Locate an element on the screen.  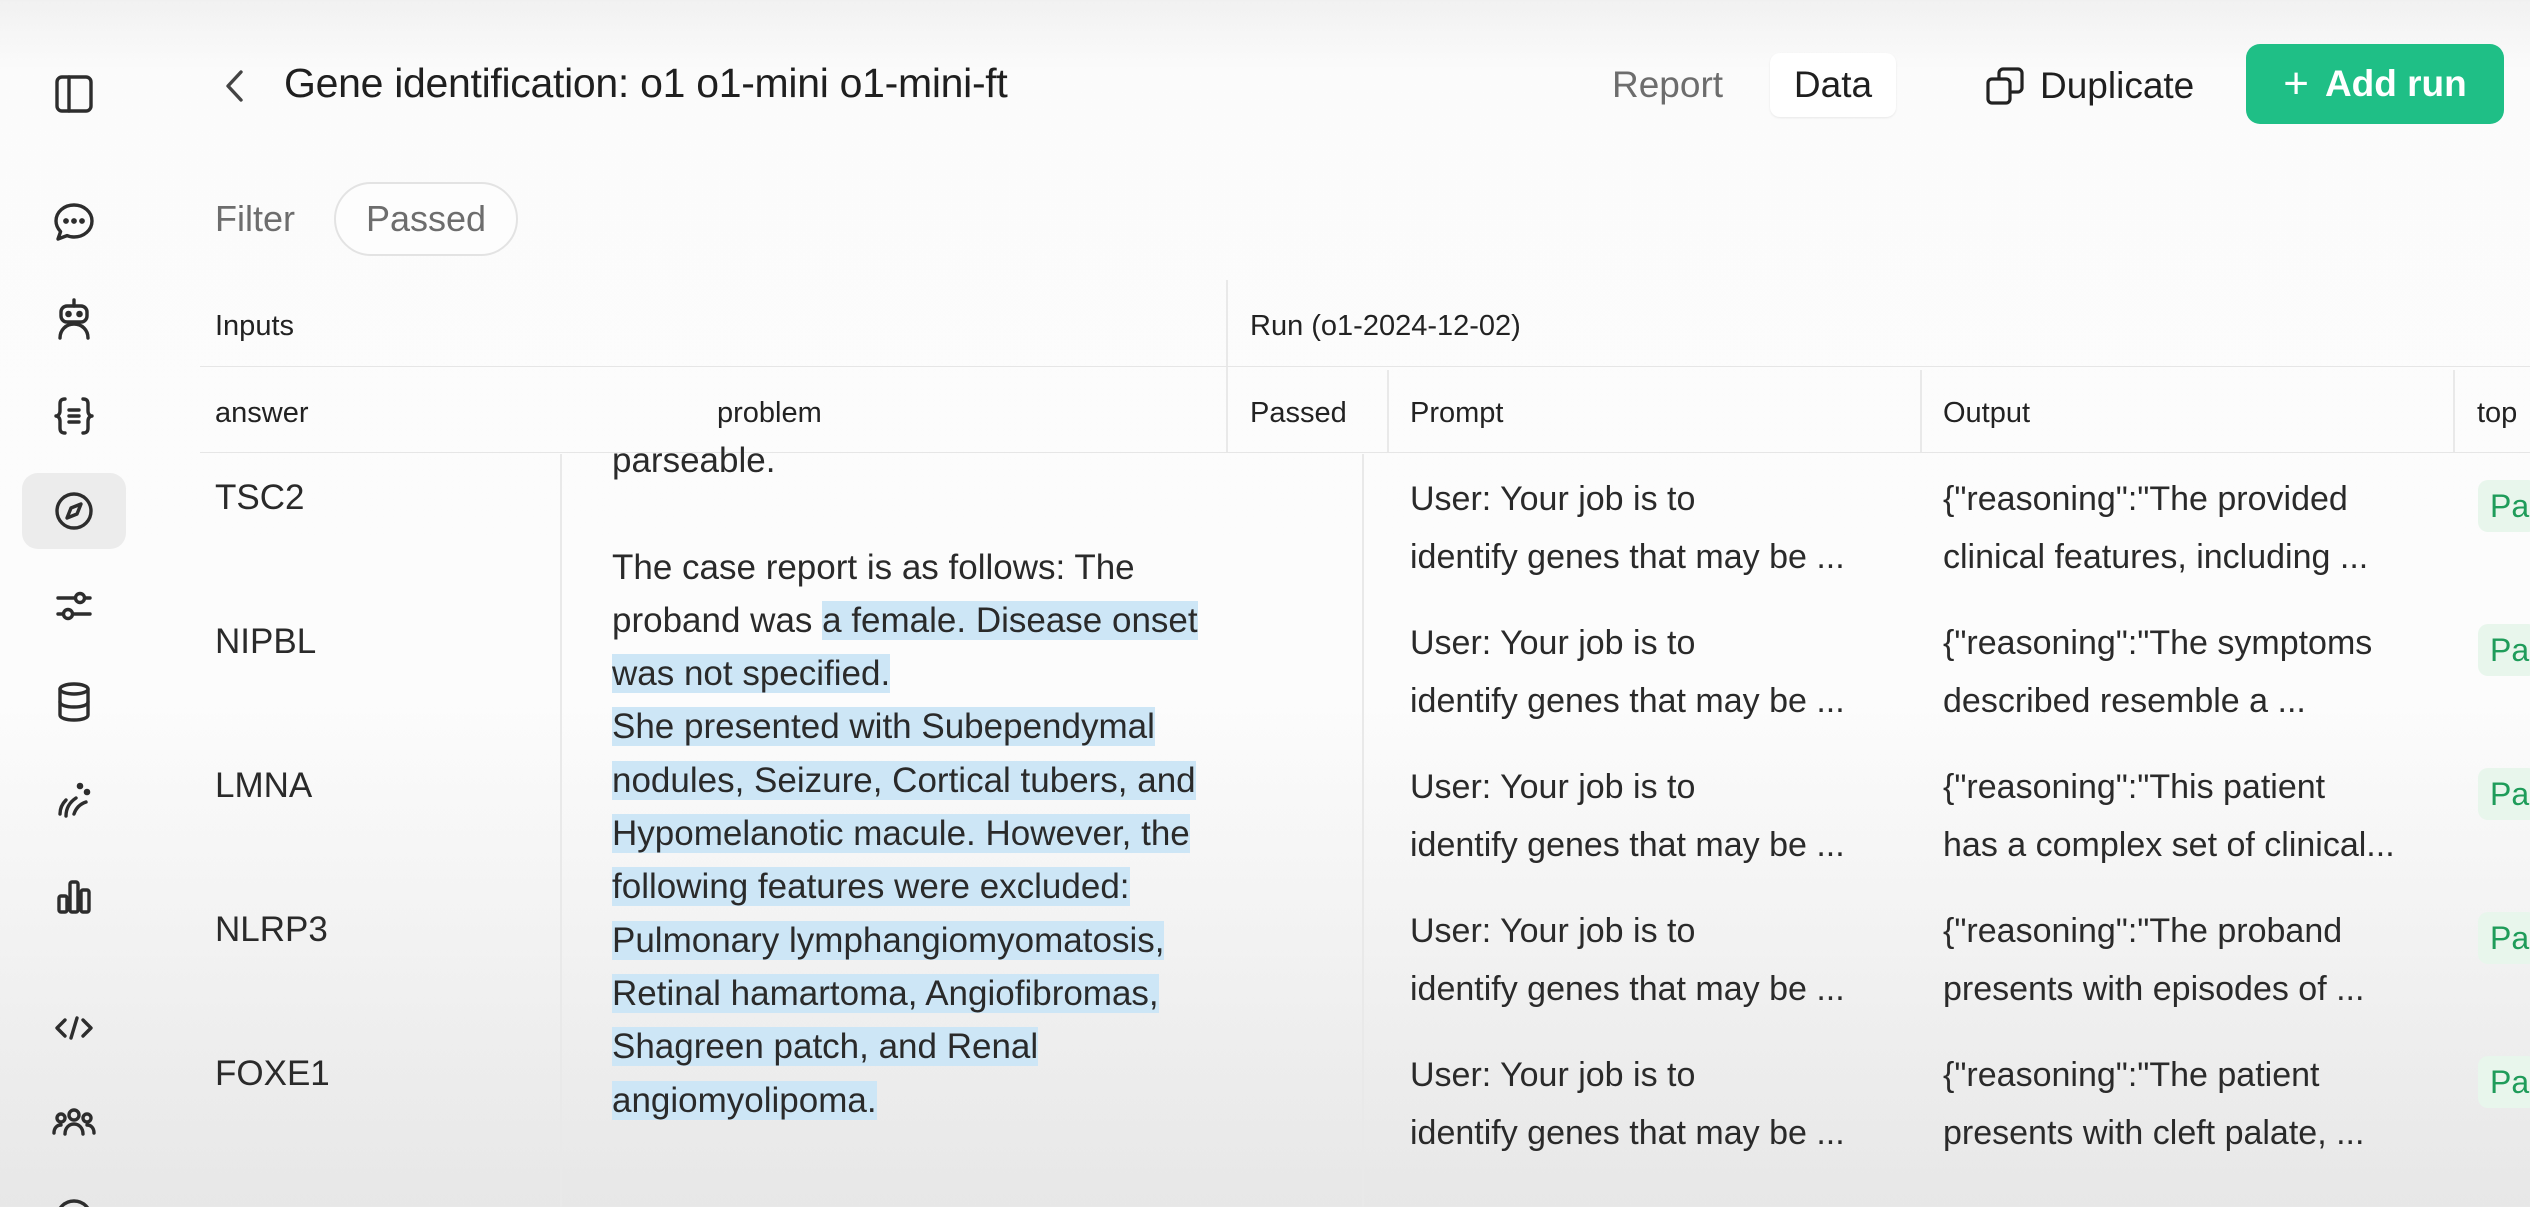
selected-text: Hypomelanotic macule. However, the is located at coordinates (901, 834).